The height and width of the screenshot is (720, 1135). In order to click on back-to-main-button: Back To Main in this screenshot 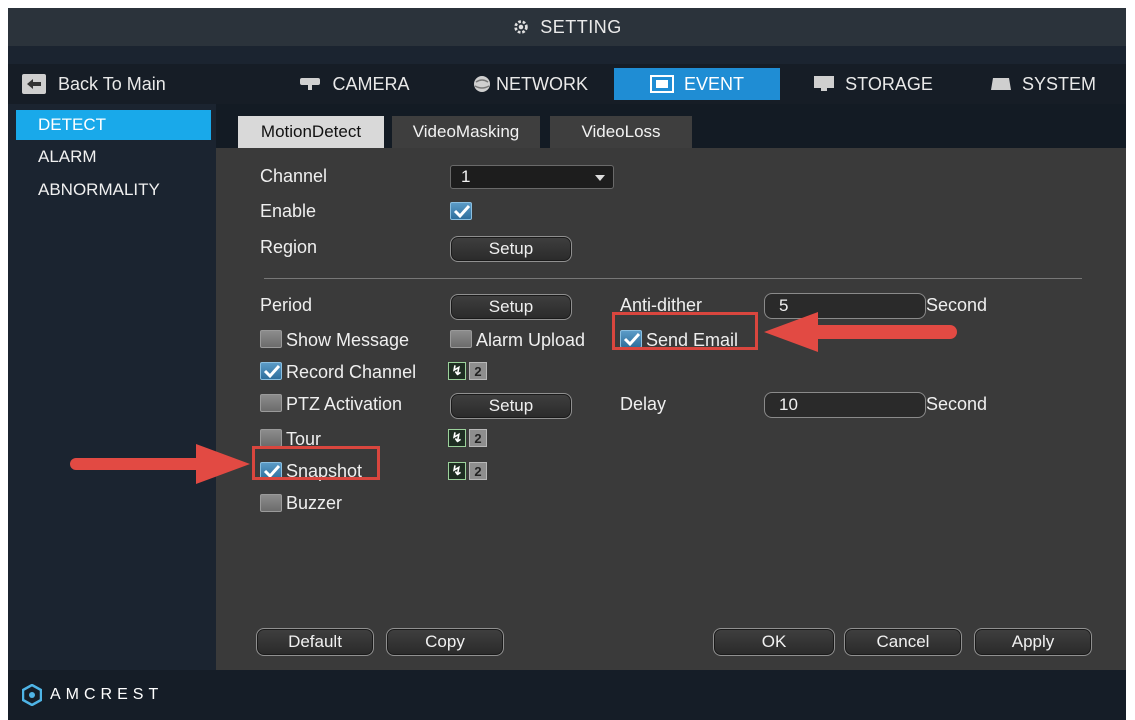, I will do `click(94, 84)`.